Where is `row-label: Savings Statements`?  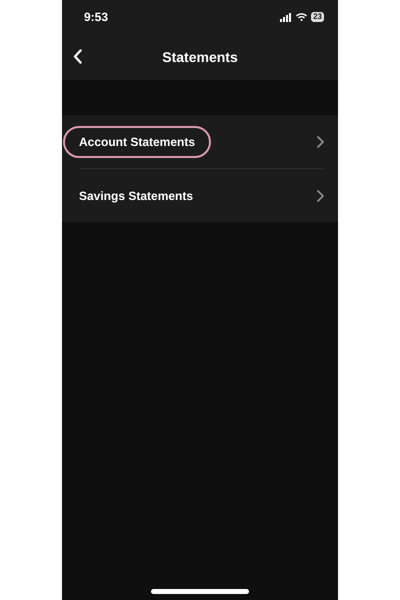 row-label: Savings Statements is located at coordinates (136, 196).